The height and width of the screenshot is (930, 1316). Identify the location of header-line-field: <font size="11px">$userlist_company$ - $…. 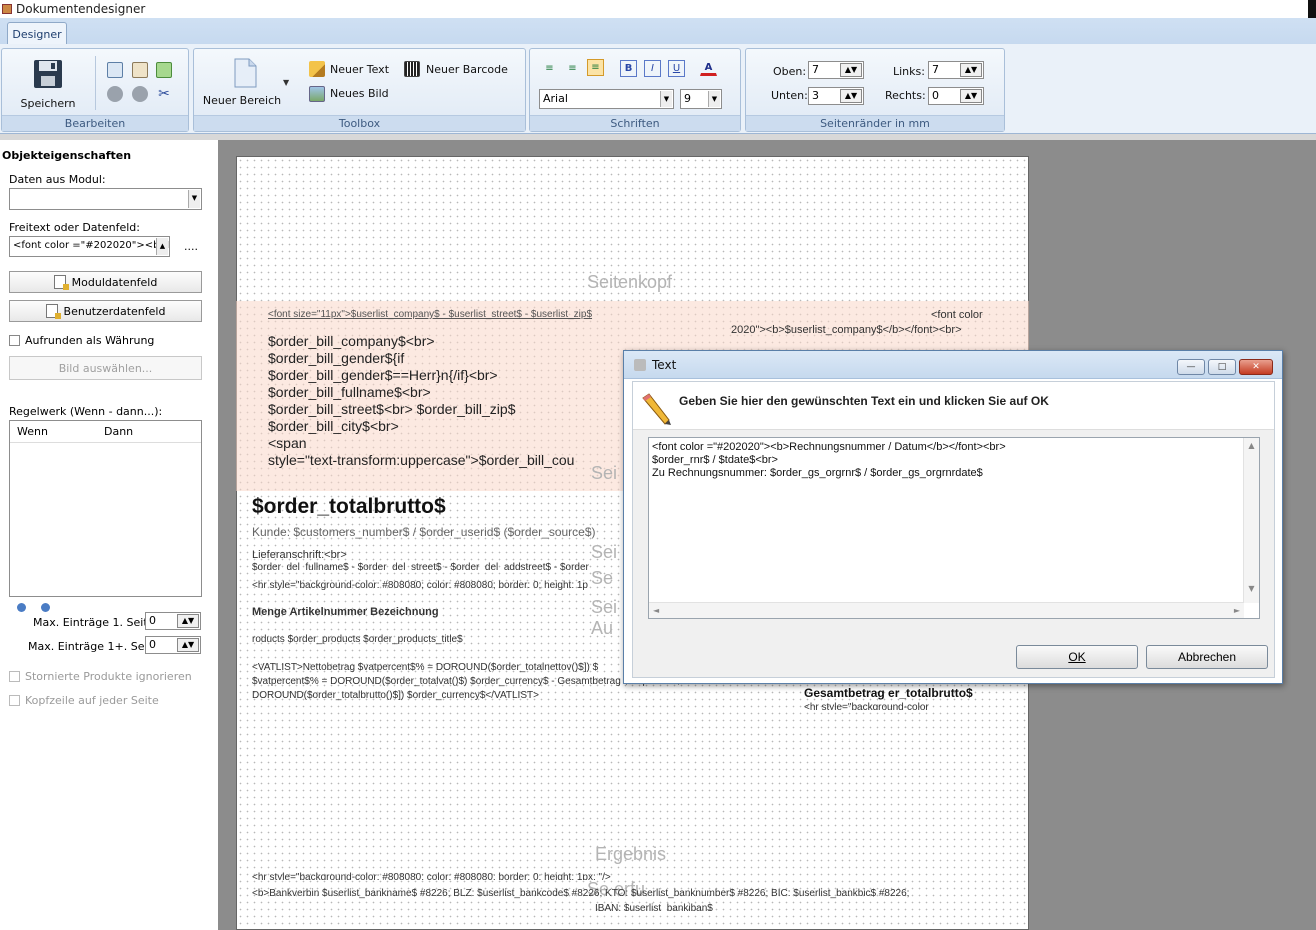
(430, 314).